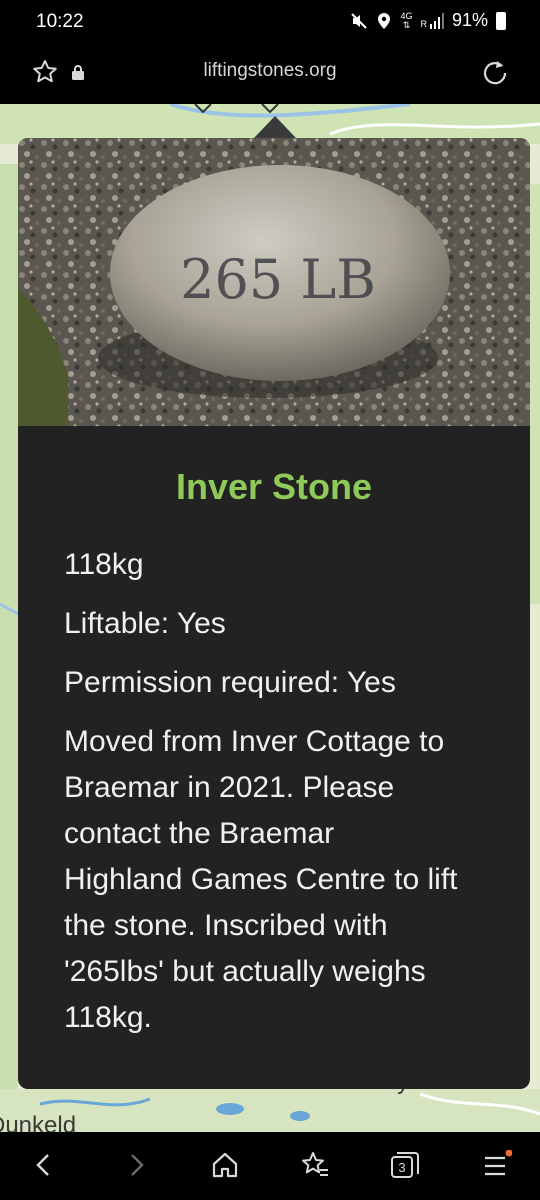 The height and width of the screenshot is (1200, 540). I want to click on reload-icon, so click(495, 74).